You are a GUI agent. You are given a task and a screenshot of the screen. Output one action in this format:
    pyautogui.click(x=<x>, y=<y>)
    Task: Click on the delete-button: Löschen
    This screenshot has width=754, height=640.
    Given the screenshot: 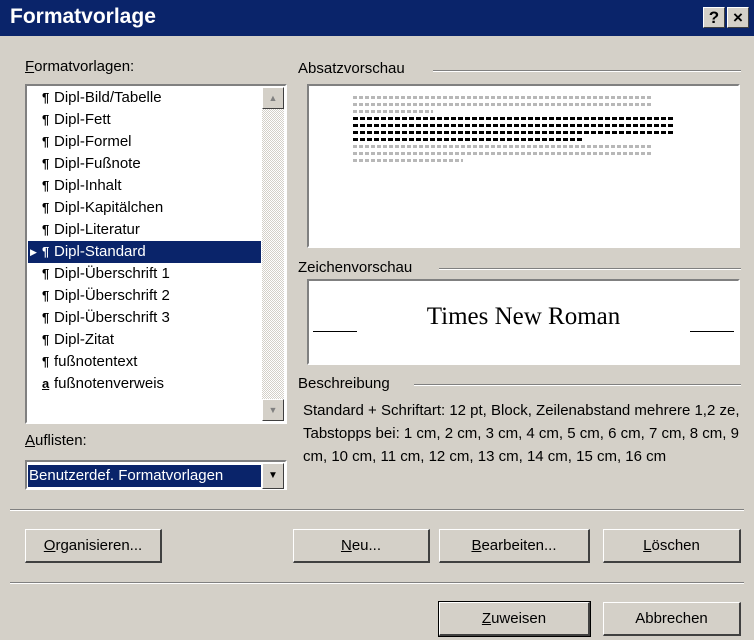 What is the action you would take?
    pyautogui.click(x=672, y=546)
    